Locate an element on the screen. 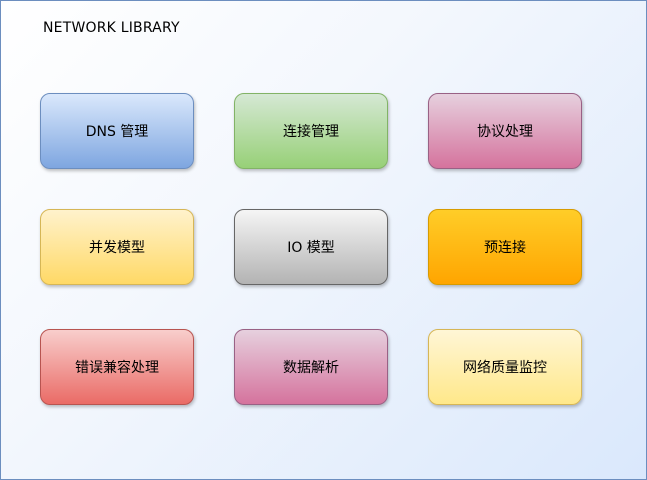 The image size is (647, 480). module-error: 错误兼容处理 is located at coordinates (117, 367).